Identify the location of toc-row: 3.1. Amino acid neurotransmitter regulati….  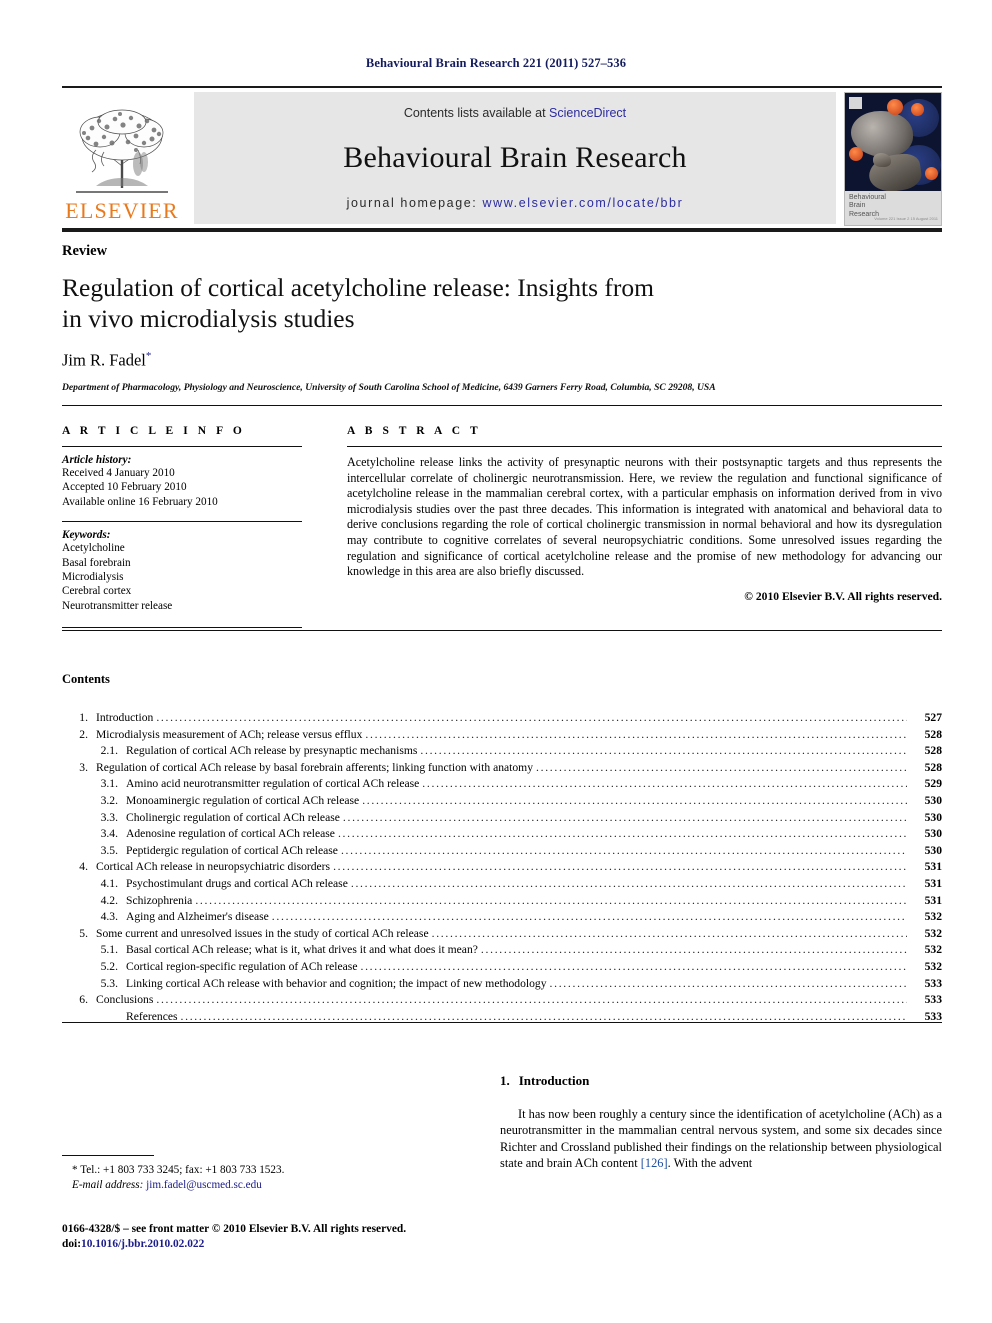
(502, 784).